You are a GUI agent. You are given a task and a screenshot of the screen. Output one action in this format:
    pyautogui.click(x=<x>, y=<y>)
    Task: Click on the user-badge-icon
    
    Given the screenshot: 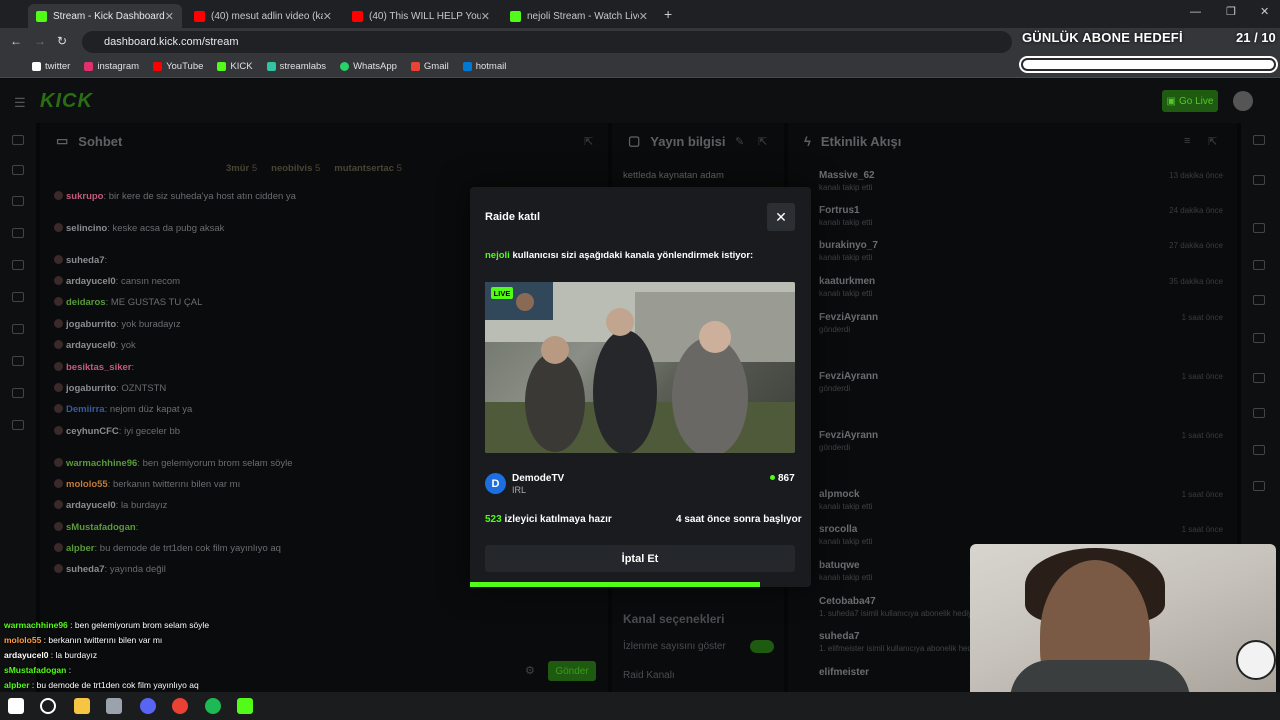 What is the action you would take?
    pyautogui.click(x=58, y=195)
    